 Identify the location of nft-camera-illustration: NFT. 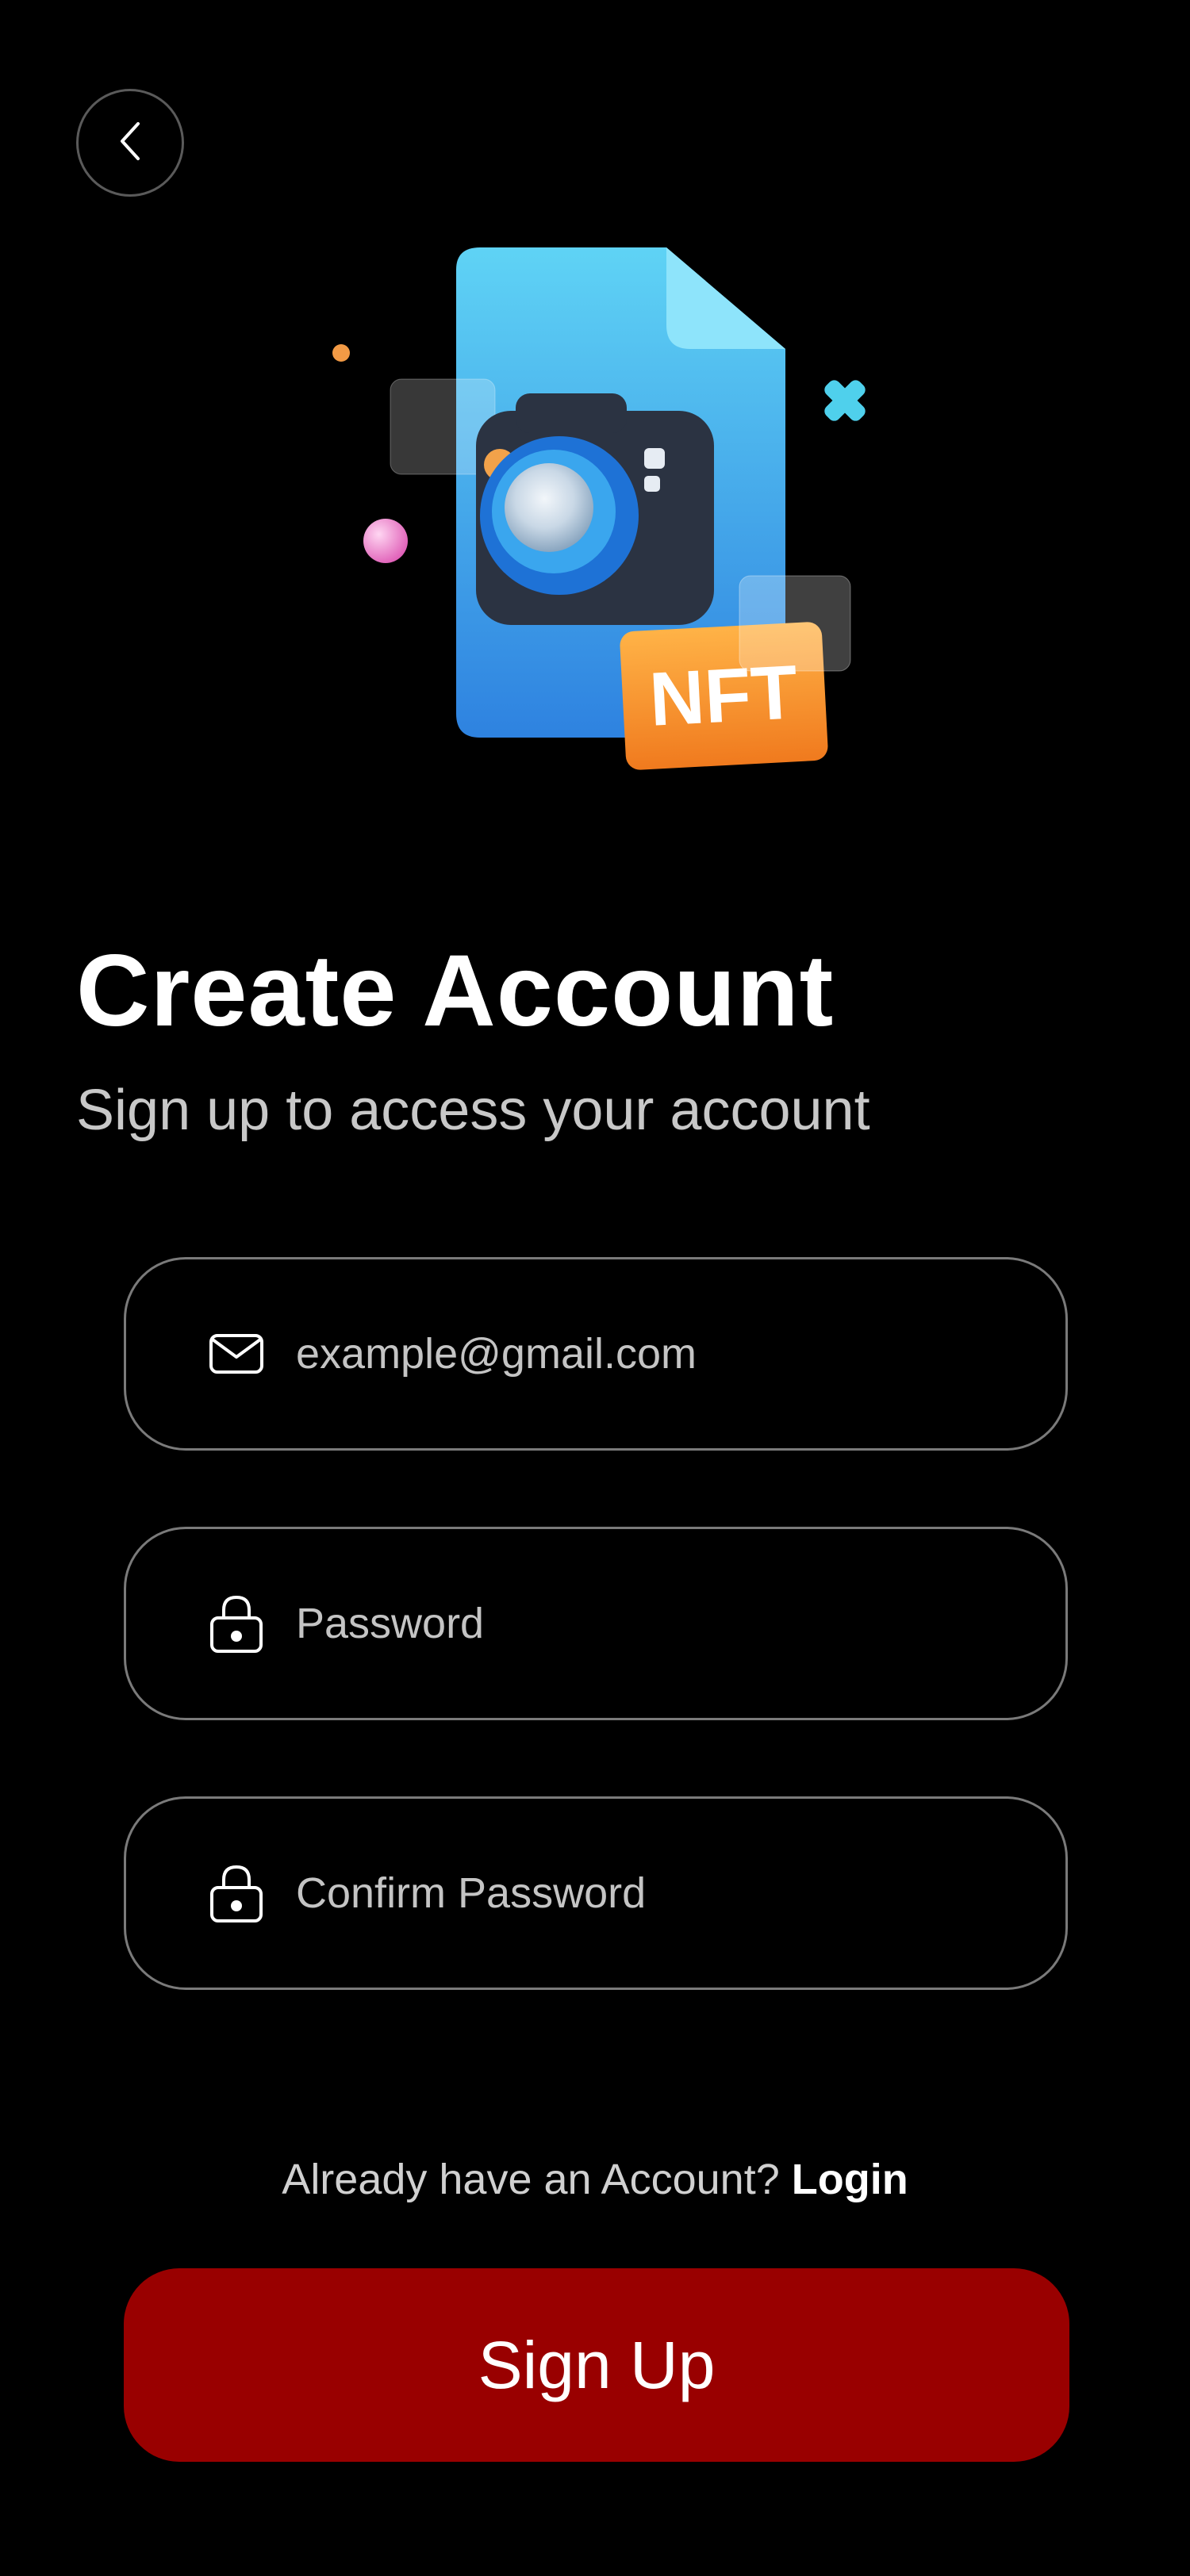
(603, 515).